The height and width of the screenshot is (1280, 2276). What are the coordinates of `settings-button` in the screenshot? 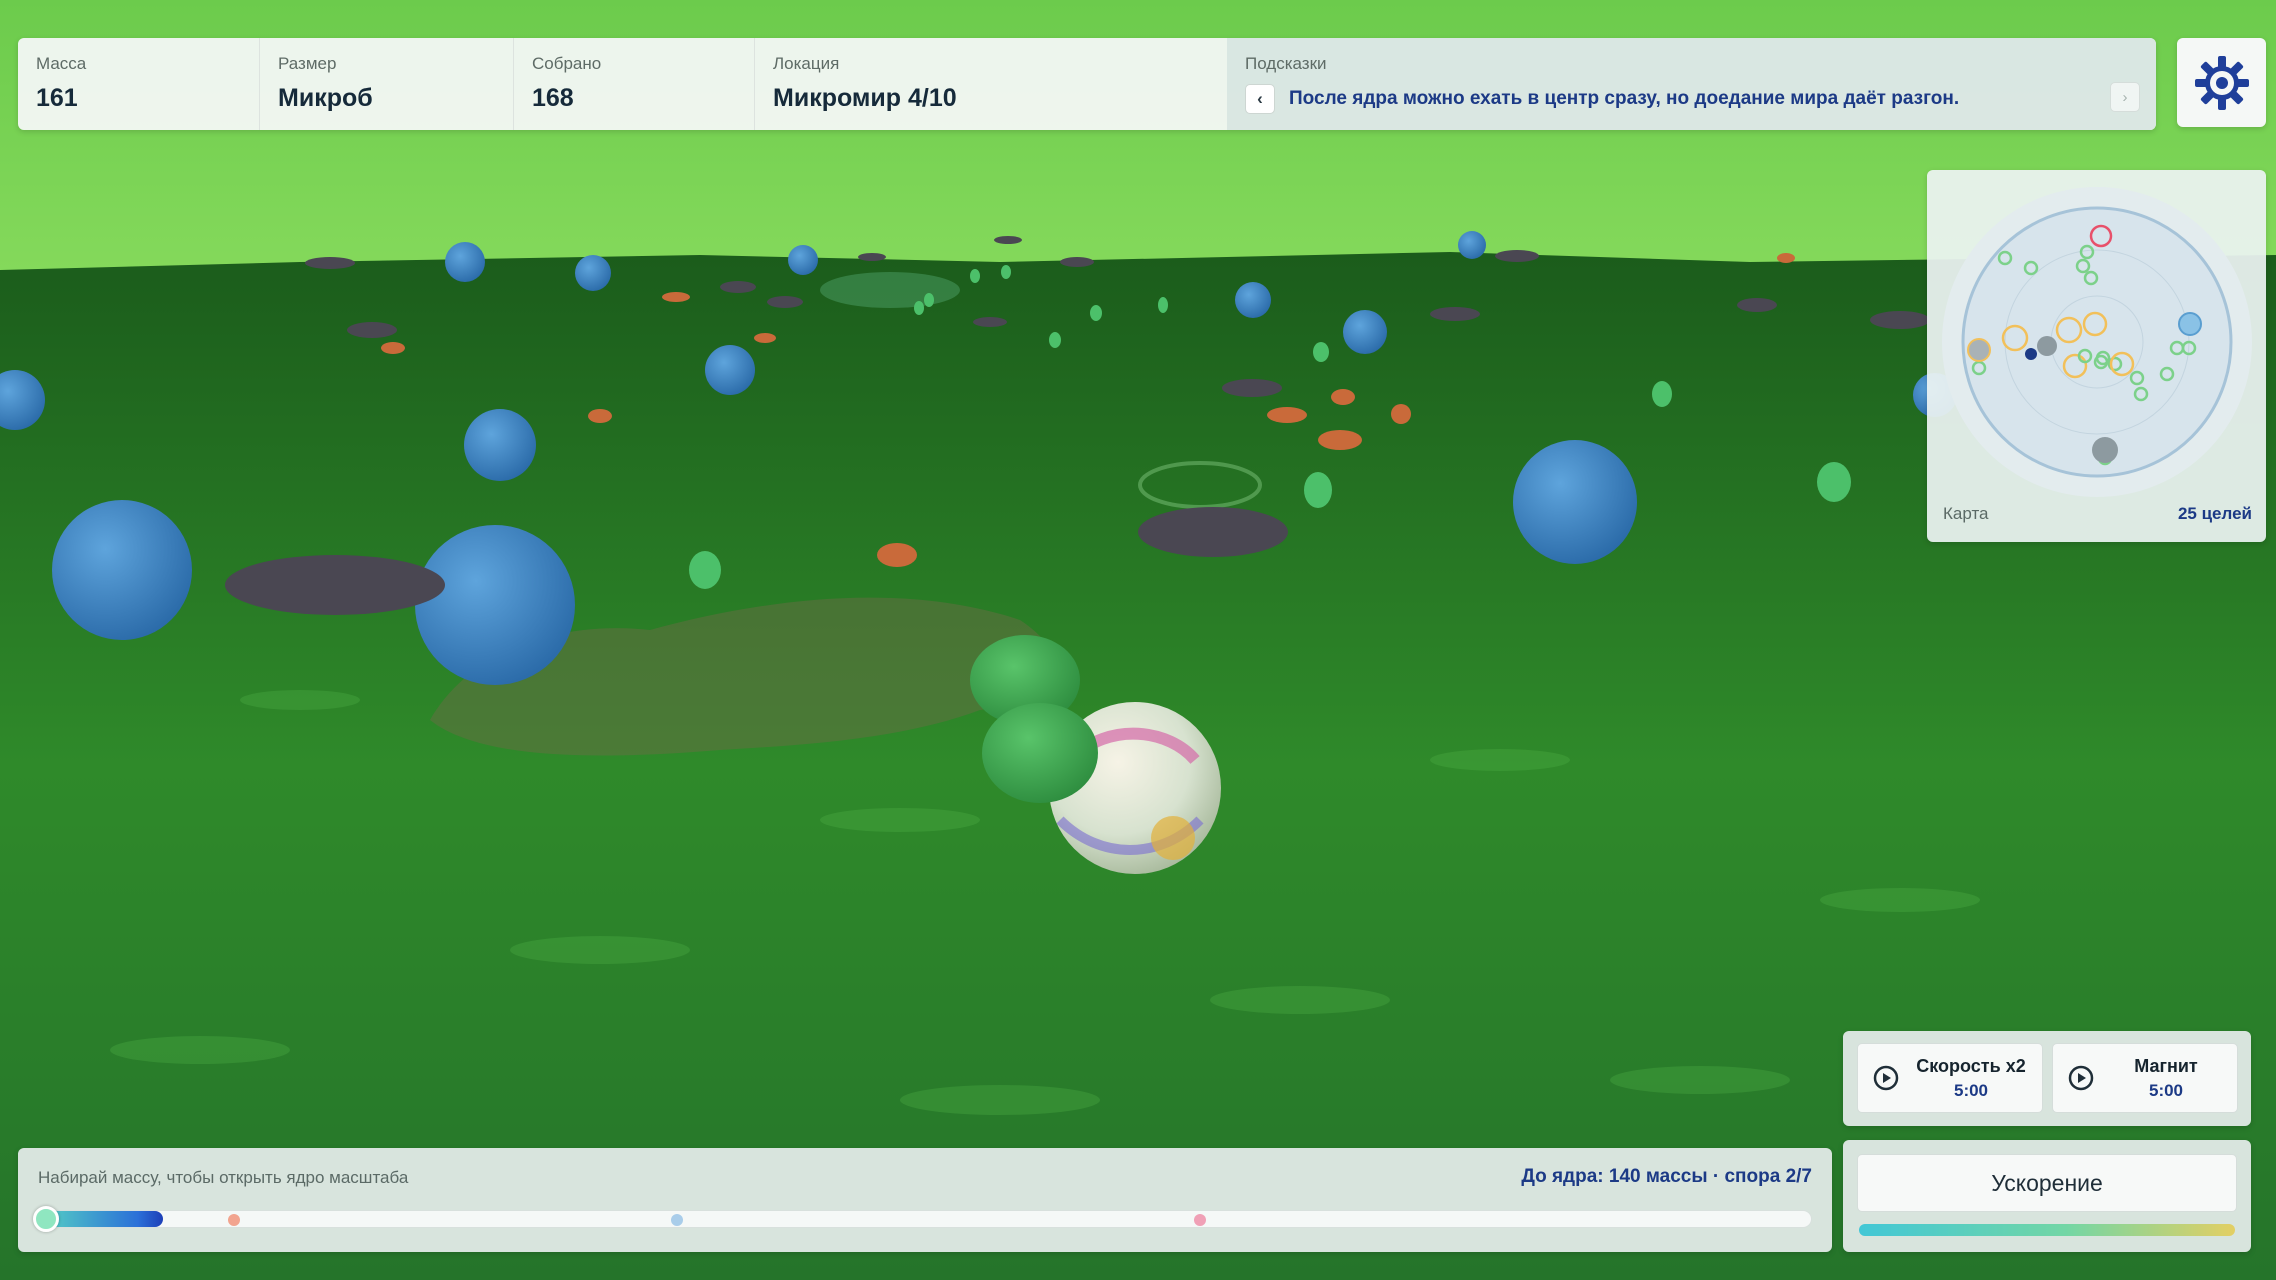 It's located at (2221, 82).